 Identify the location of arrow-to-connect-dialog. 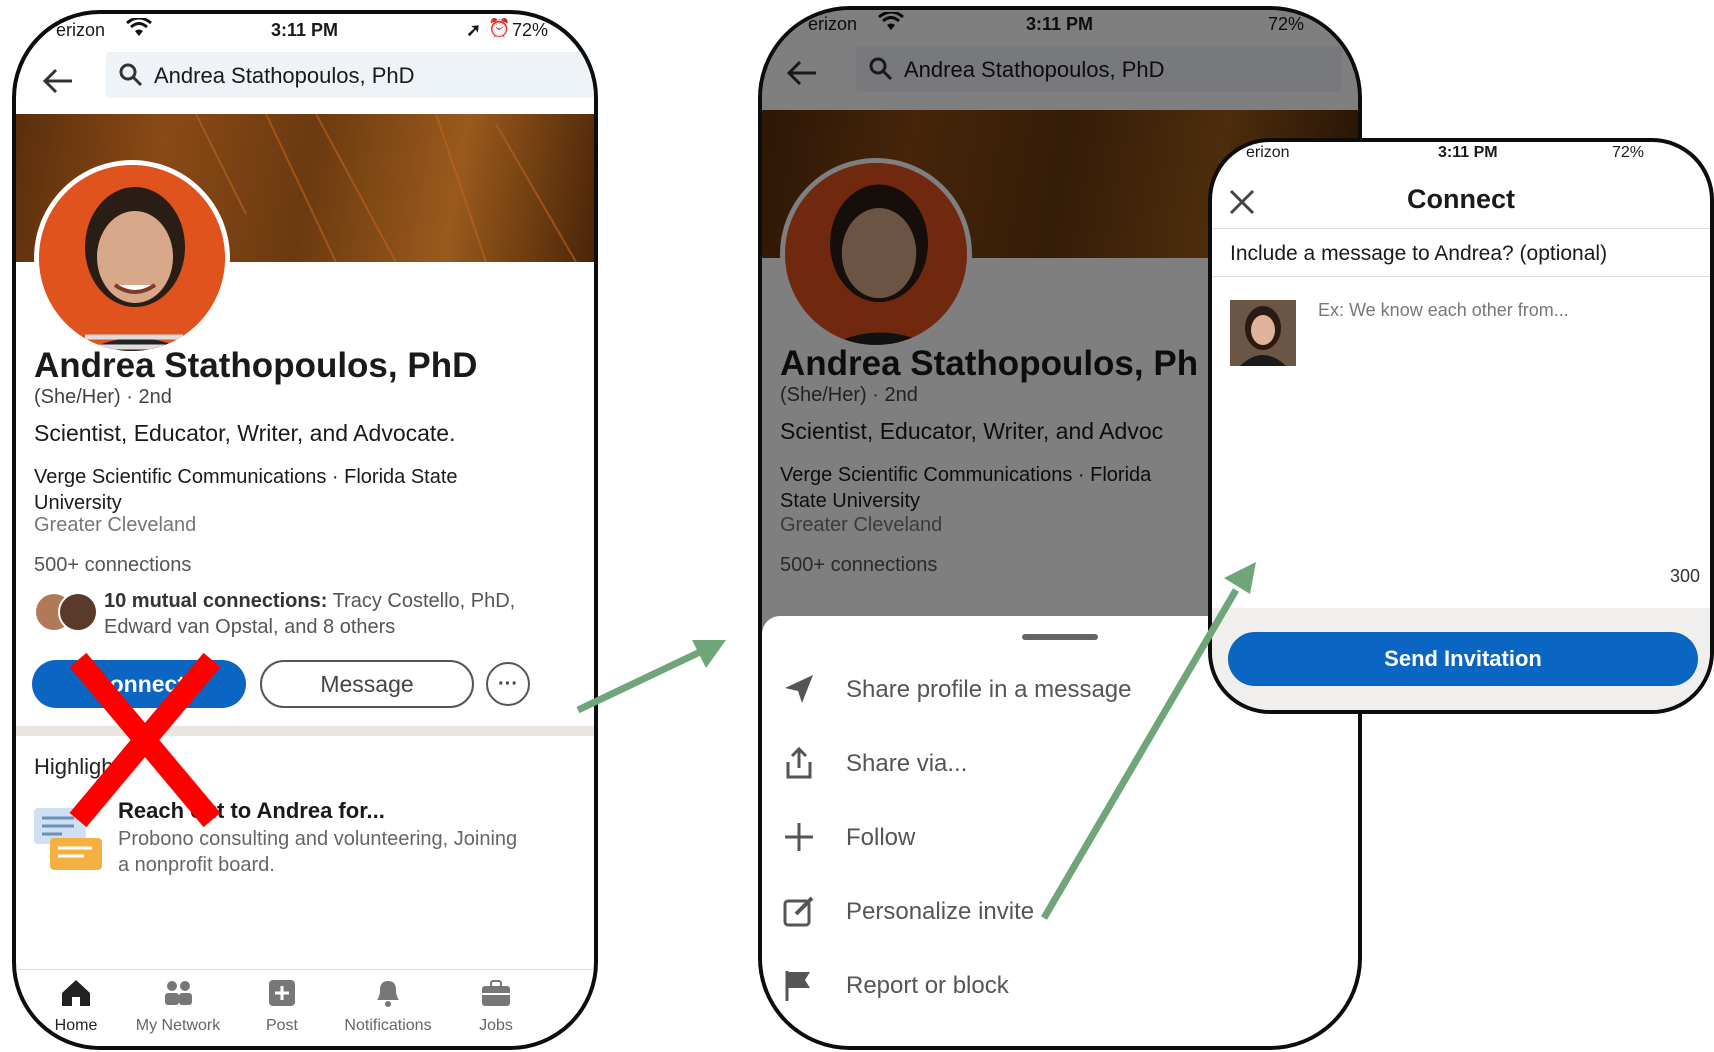
(1148, 741).